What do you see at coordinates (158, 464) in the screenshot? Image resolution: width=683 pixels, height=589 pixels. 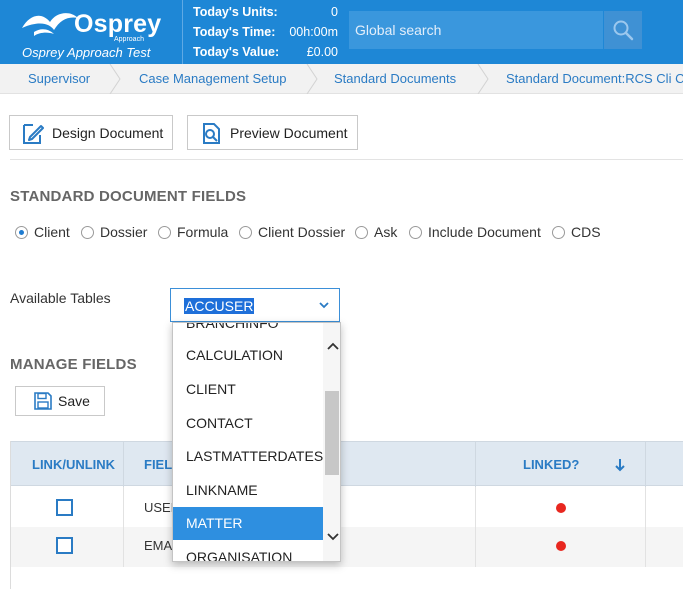 I see `column-header-field: FIEL` at bounding box center [158, 464].